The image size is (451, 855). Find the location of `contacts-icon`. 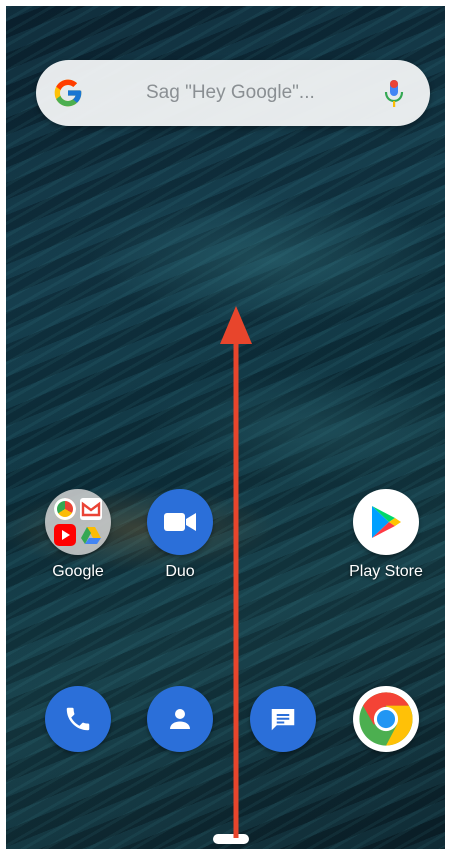

contacts-icon is located at coordinates (180, 719).